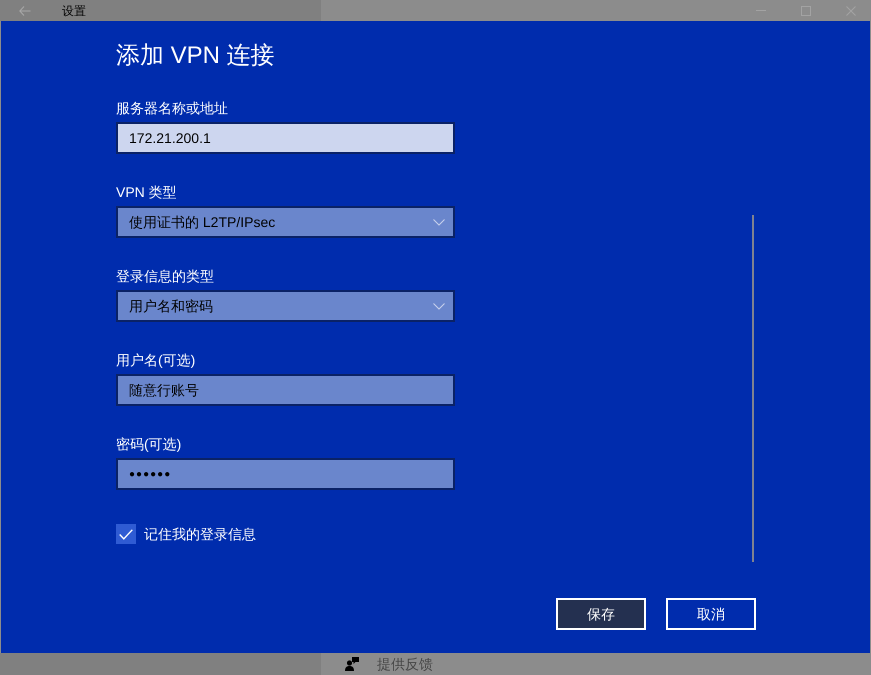  Describe the element at coordinates (165, 276) in the screenshot. I see `field-label: 登录信息的类型` at that location.